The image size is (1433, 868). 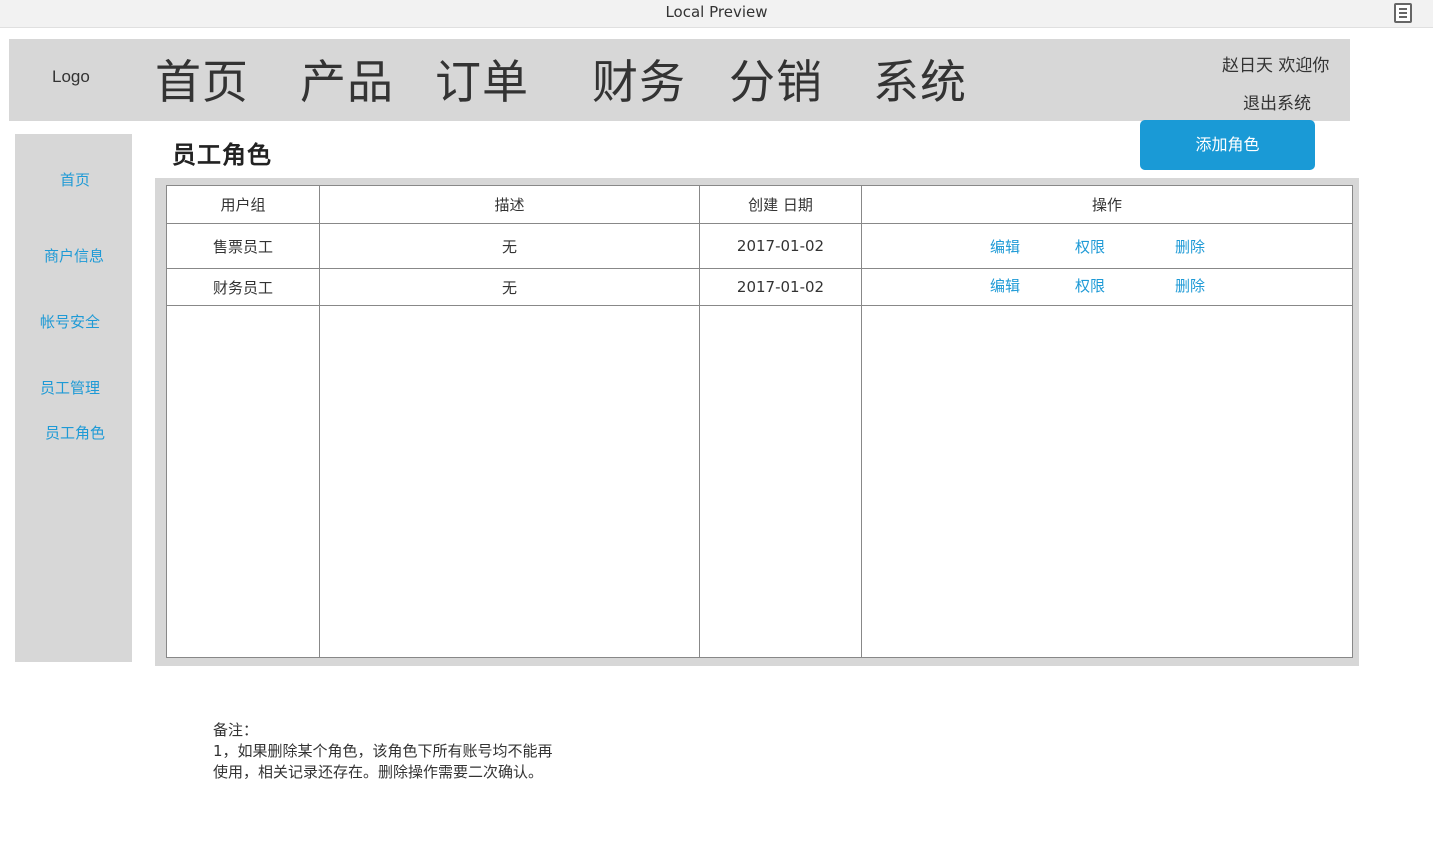 What do you see at coordinates (509, 204) in the screenshot?
I see `column-header-description: 描述` at bounding box center [509, 204].